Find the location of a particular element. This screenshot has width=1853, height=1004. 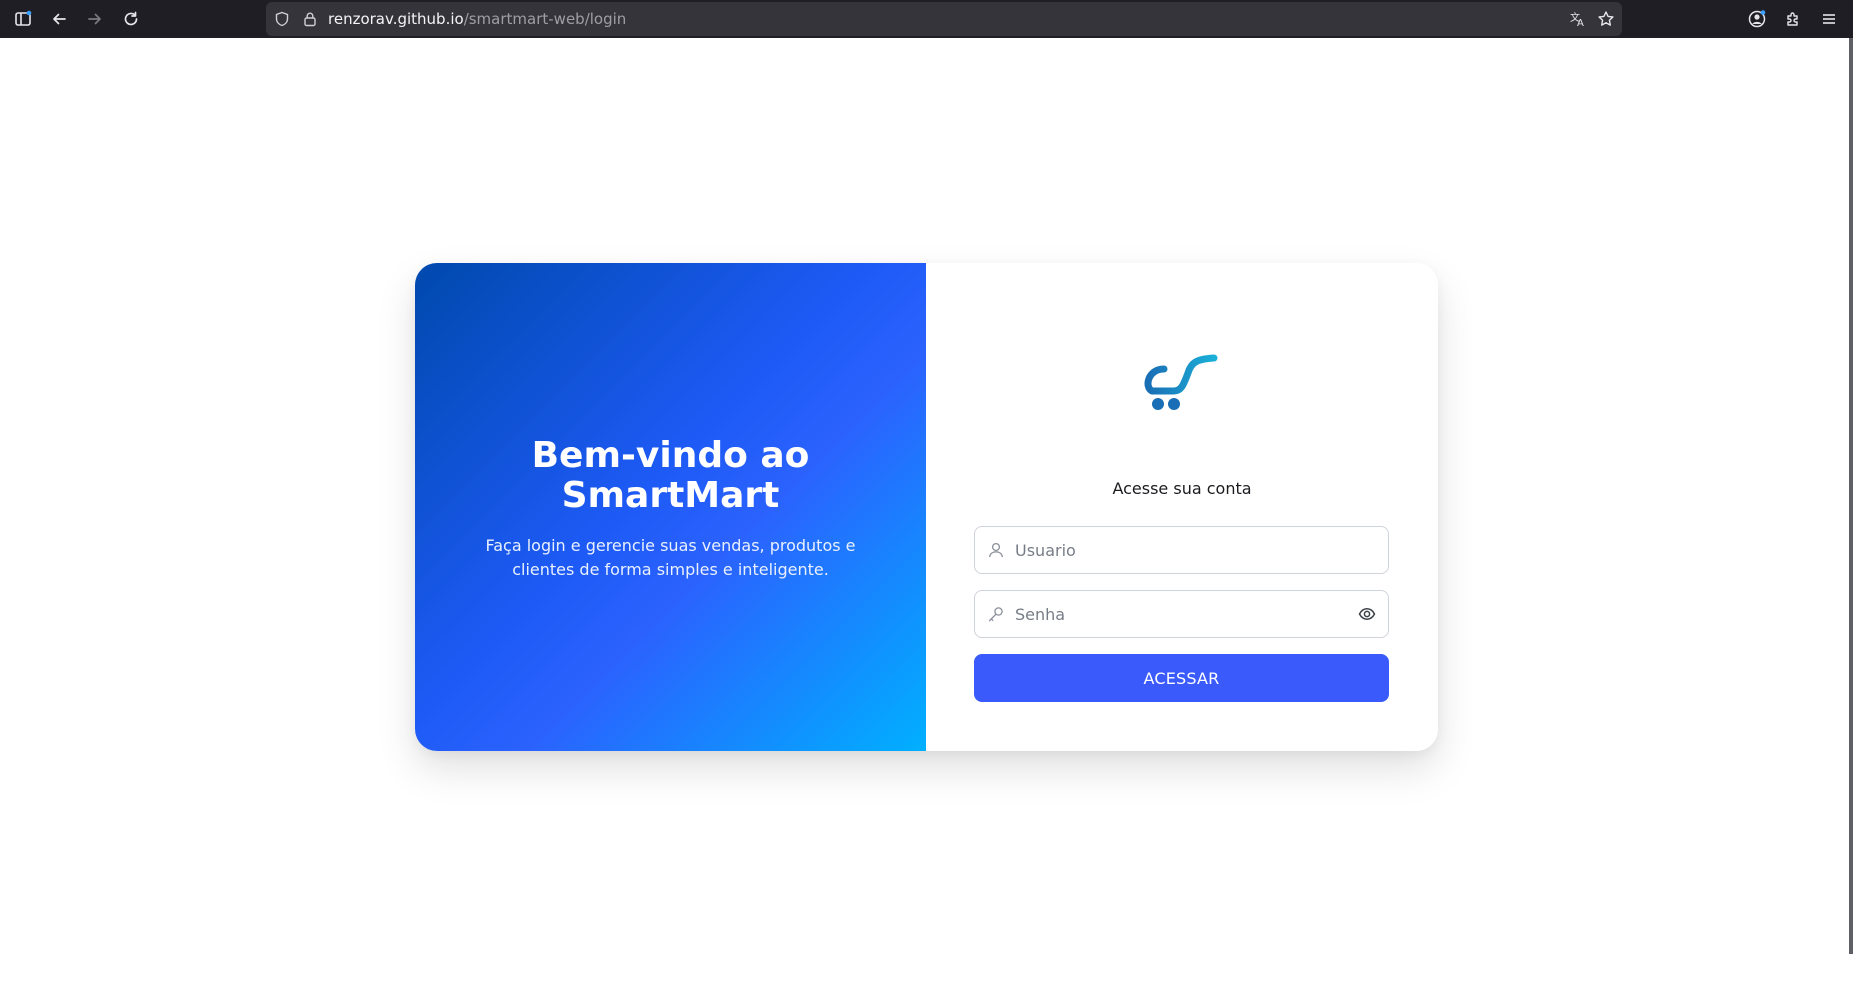

lock-icon is located at coordinates (310, 19).